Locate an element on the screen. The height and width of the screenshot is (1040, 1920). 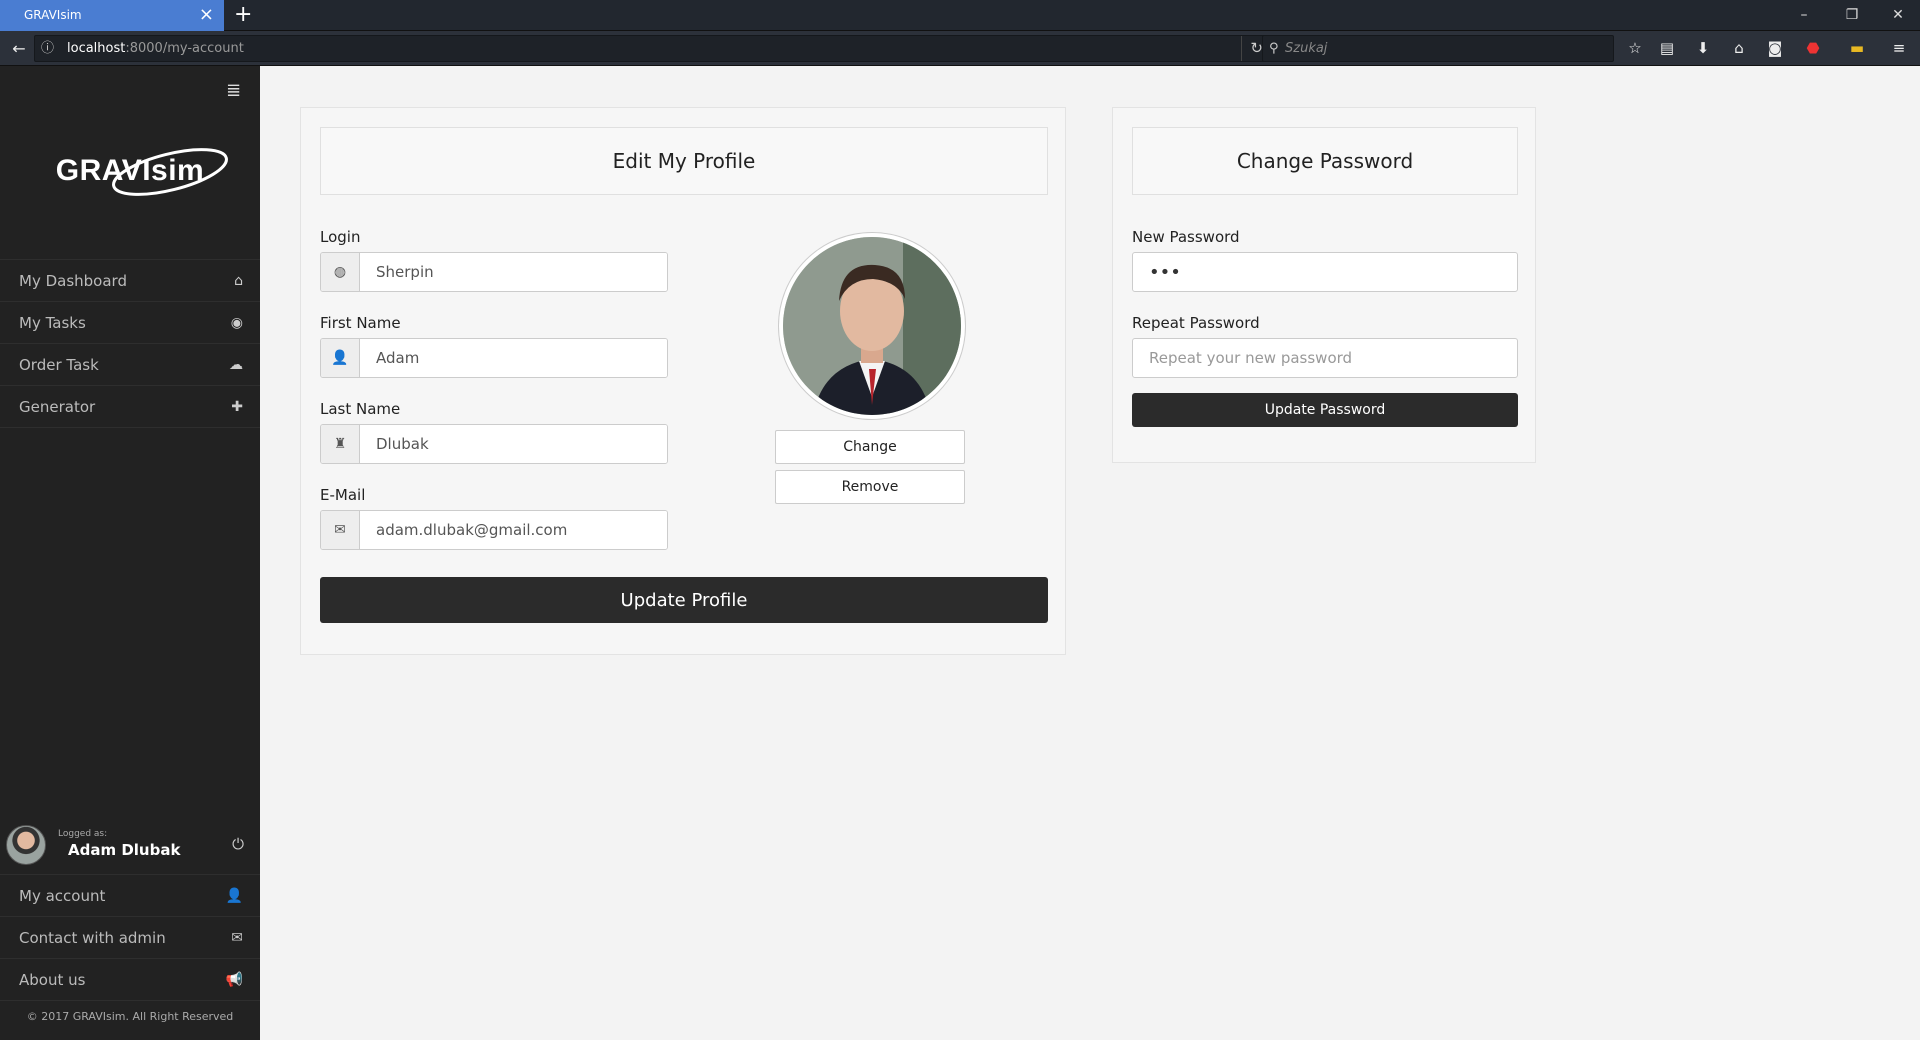
edit-profile-title: Edit My Profile is located at coordinates (684, 161).